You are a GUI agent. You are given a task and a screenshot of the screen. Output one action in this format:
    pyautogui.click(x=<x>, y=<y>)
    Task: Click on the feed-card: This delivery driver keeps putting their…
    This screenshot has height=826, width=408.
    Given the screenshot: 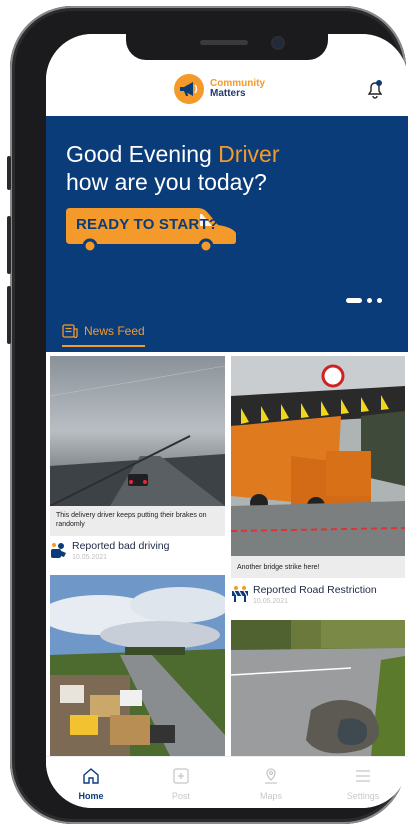 What is the action you would take?
    pyautogui.click(x=137, y=462)
    